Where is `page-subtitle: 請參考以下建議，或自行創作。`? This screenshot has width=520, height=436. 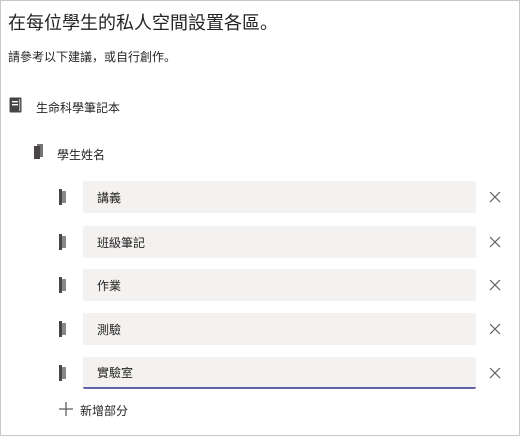 page-subtitle: 請參考以下建議，或自行創作。 is located at coordinates (92, 57).